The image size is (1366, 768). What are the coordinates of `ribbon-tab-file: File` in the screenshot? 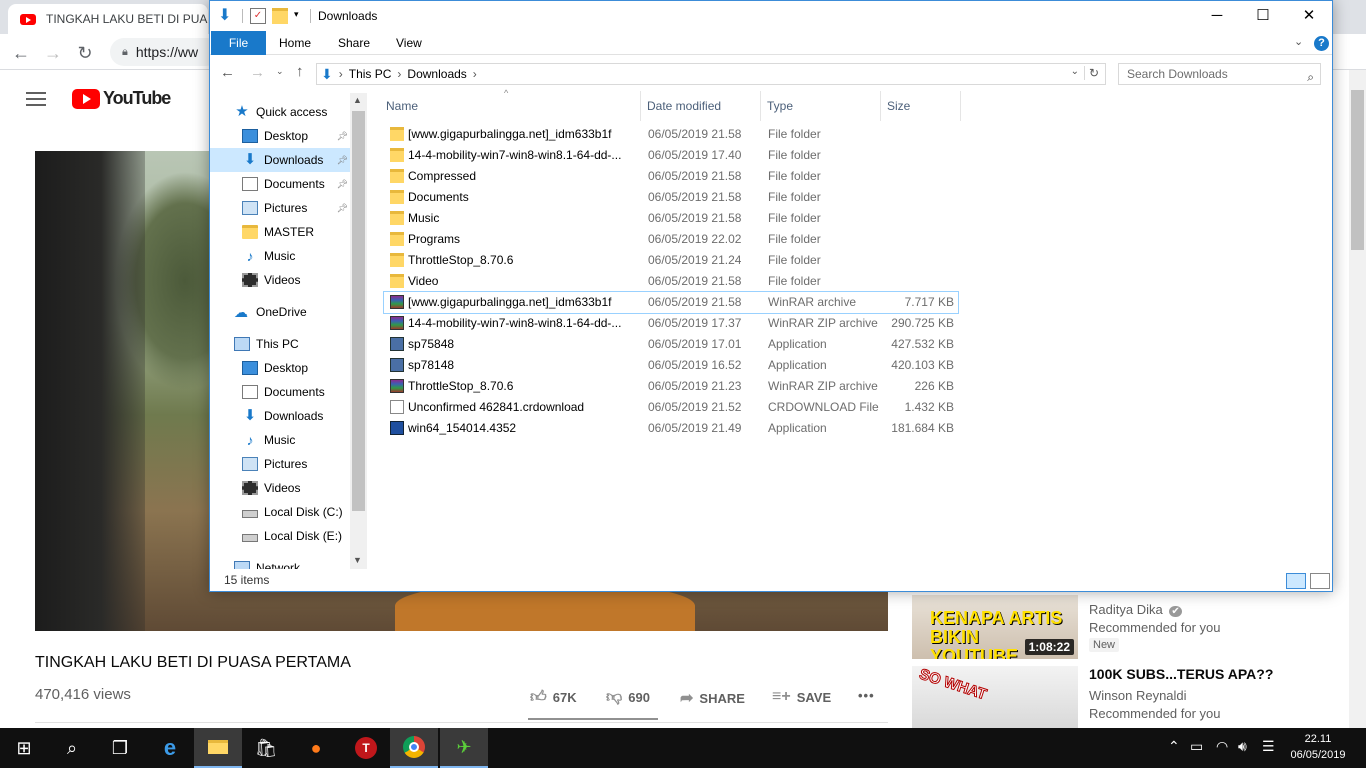 It's located at (238, 43).